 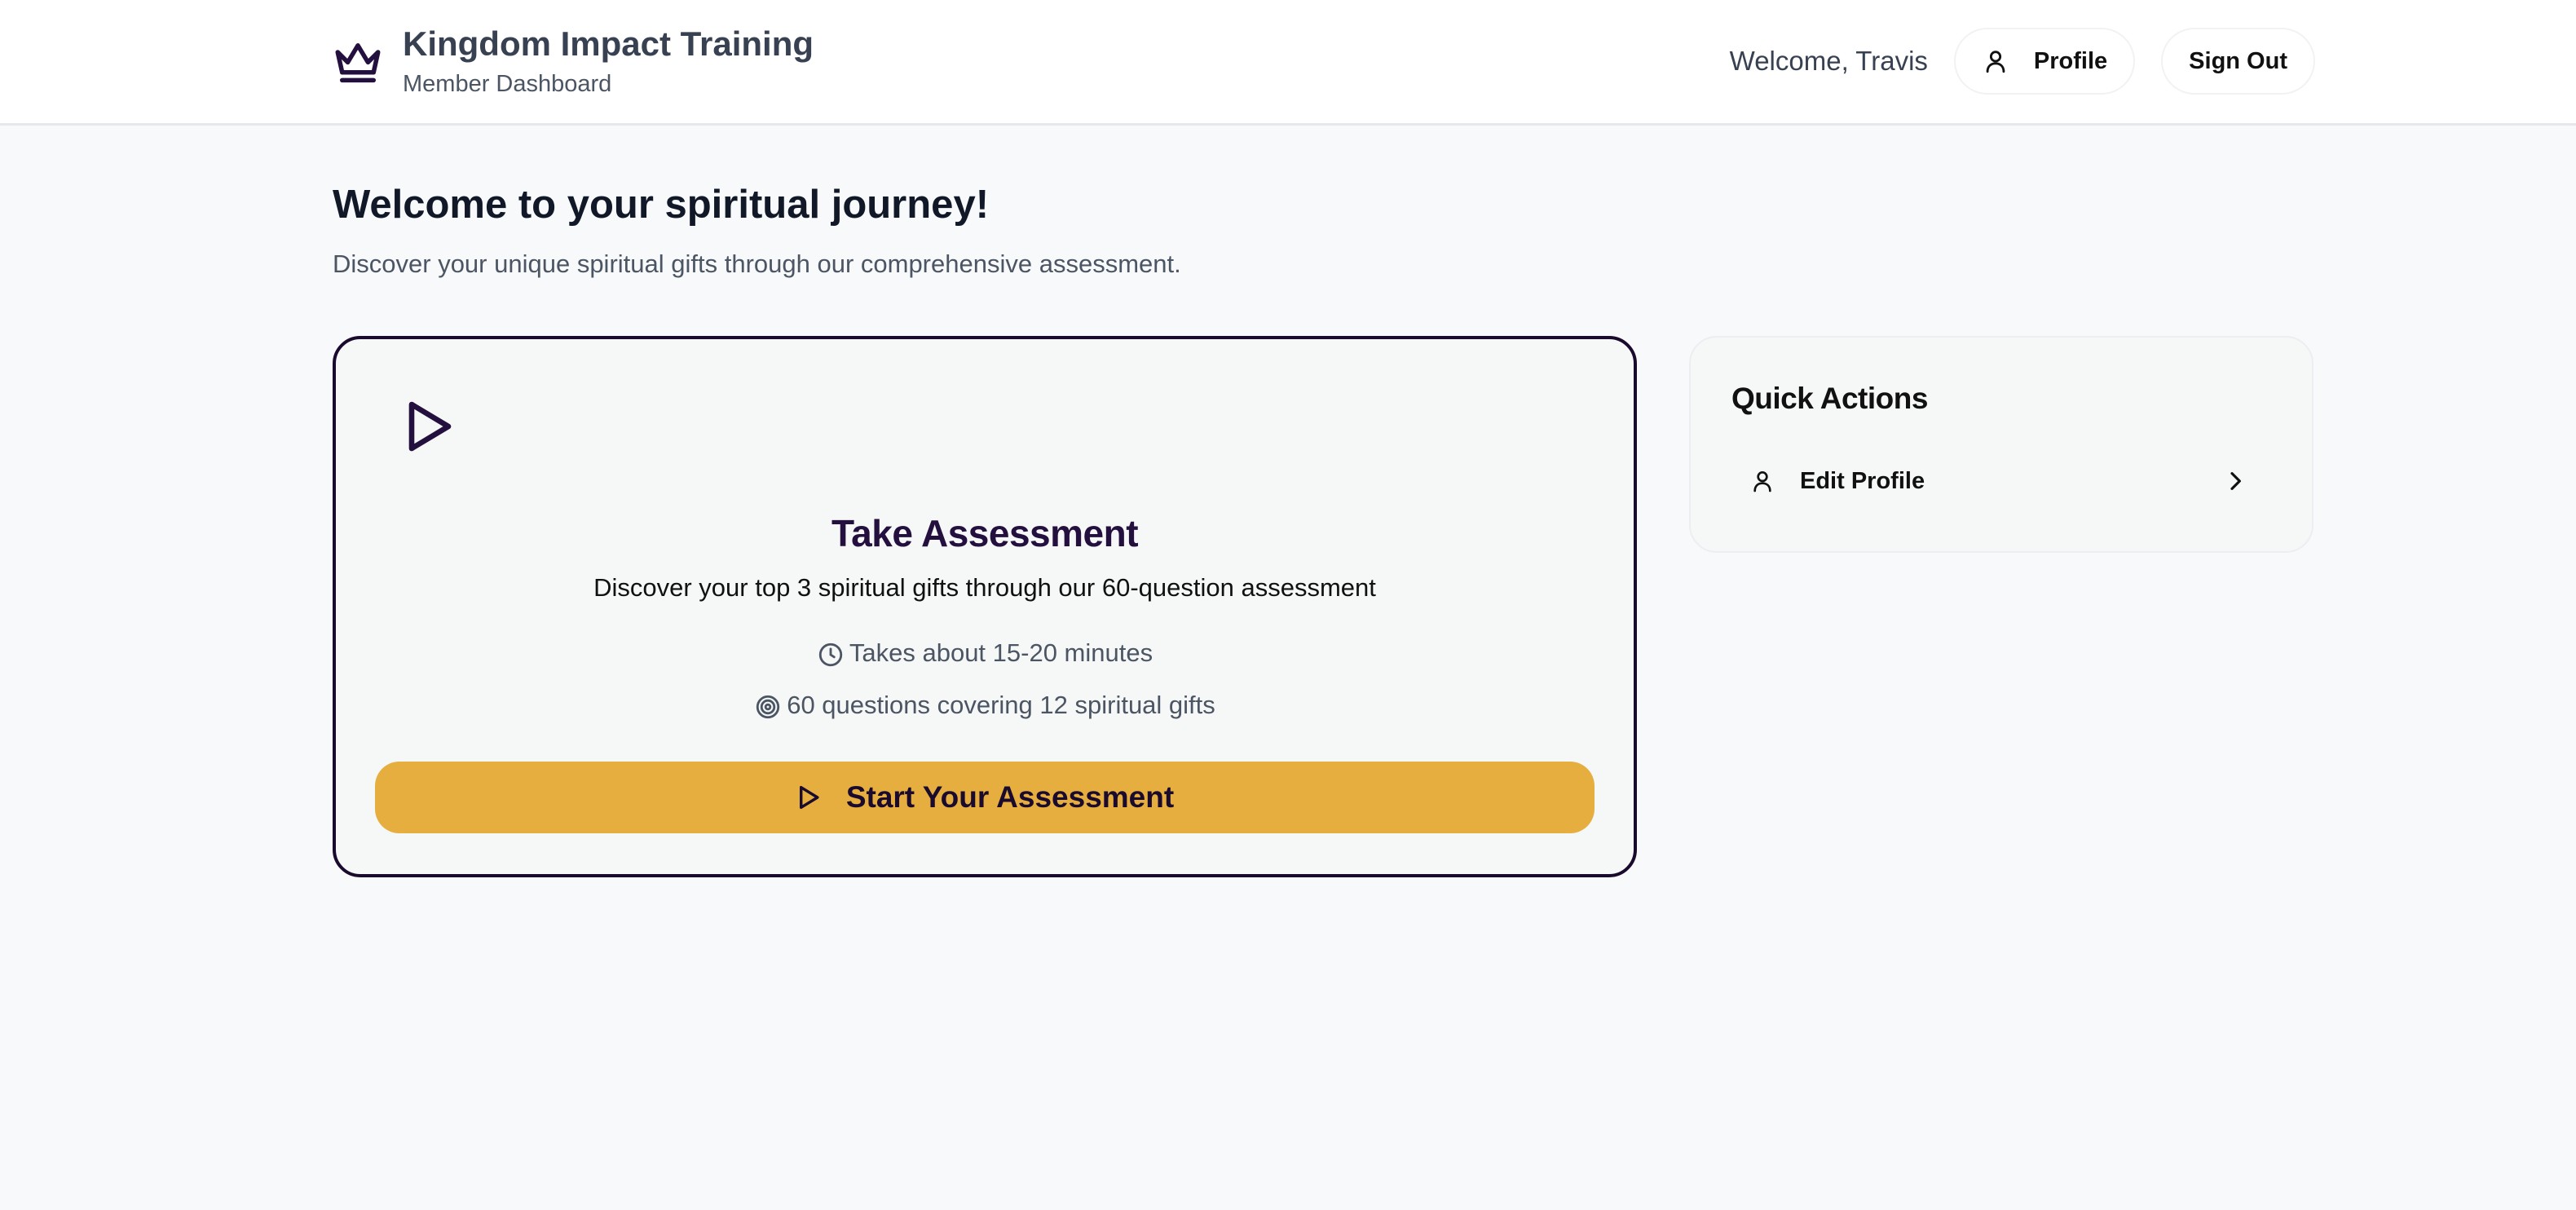 I want to click on target-icon, so click(x=768, y=707).